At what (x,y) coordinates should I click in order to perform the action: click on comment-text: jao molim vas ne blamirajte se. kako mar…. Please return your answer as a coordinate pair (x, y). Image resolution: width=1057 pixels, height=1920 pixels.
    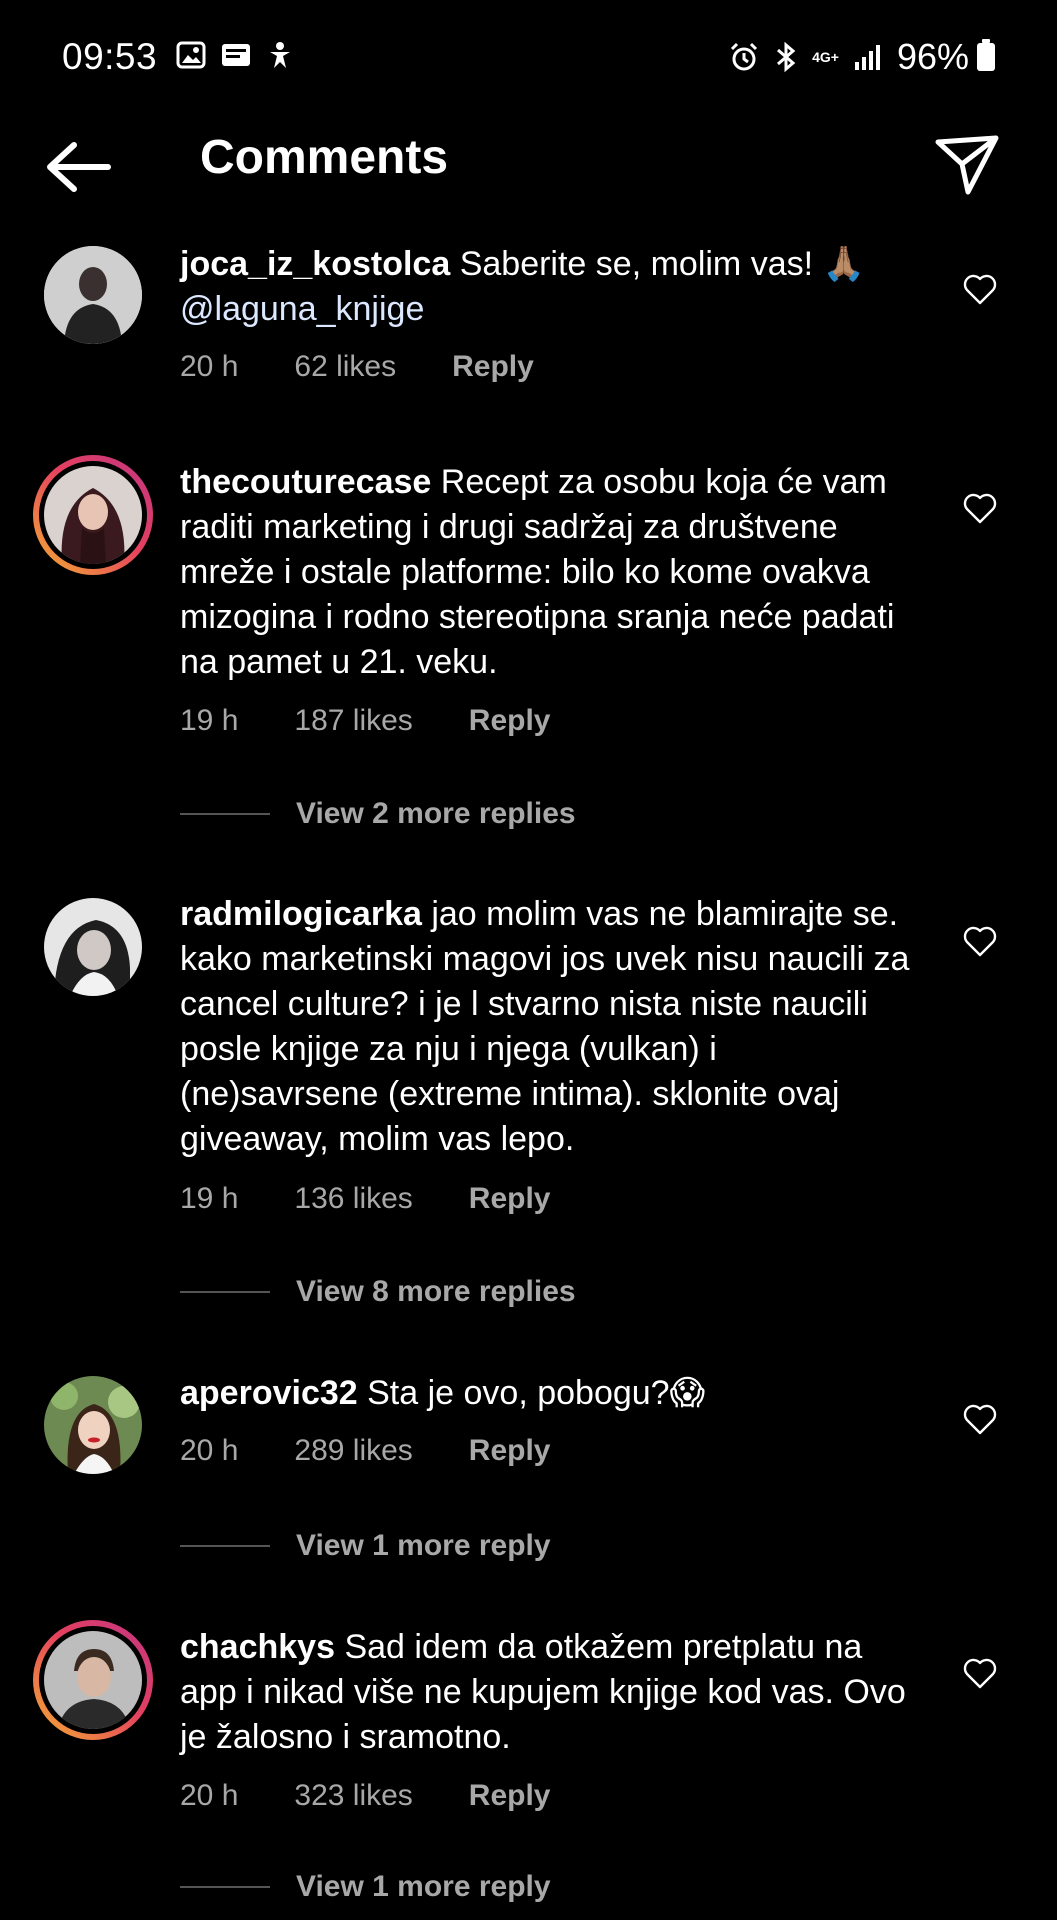
    Looking at the image, I should click on (545, 1026).